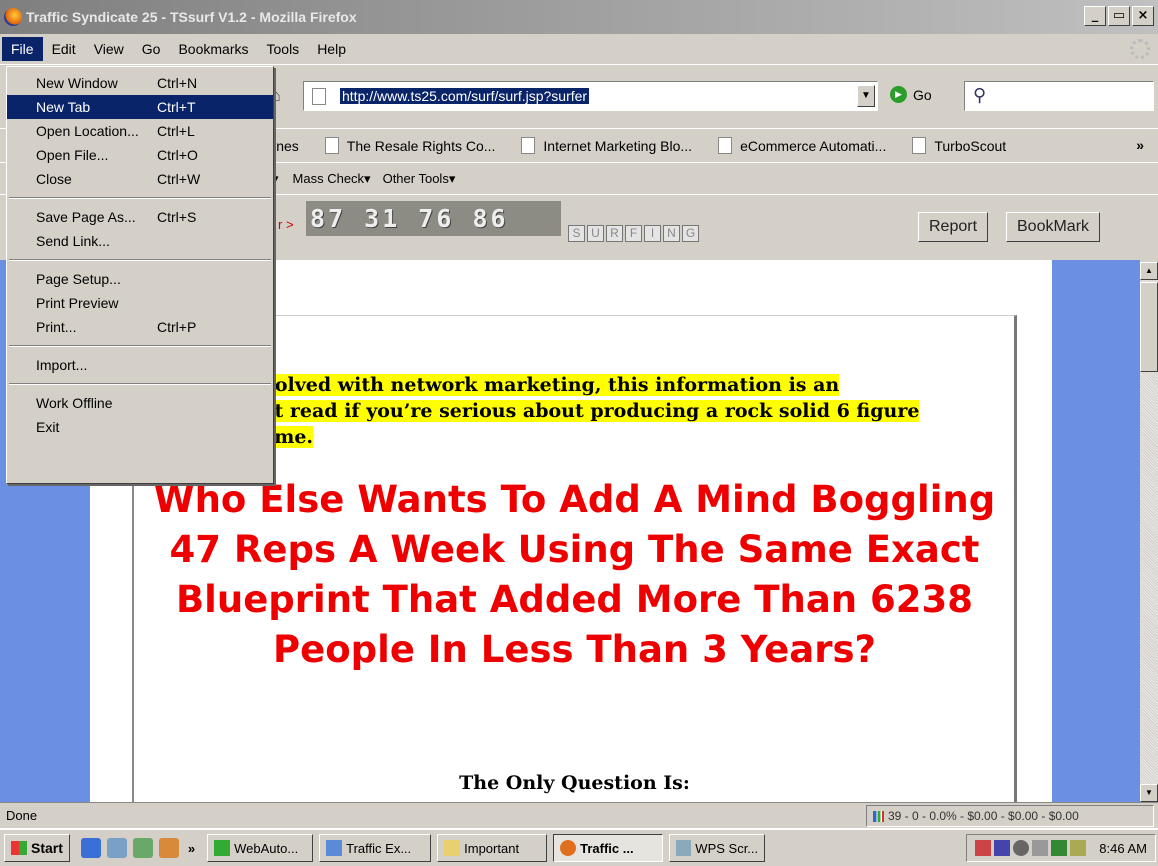  What do you see at coordinates (419, 179) in the screenshot?
I see `other-tools-menu: Other Tools▾` at bounding box center [419, 179].